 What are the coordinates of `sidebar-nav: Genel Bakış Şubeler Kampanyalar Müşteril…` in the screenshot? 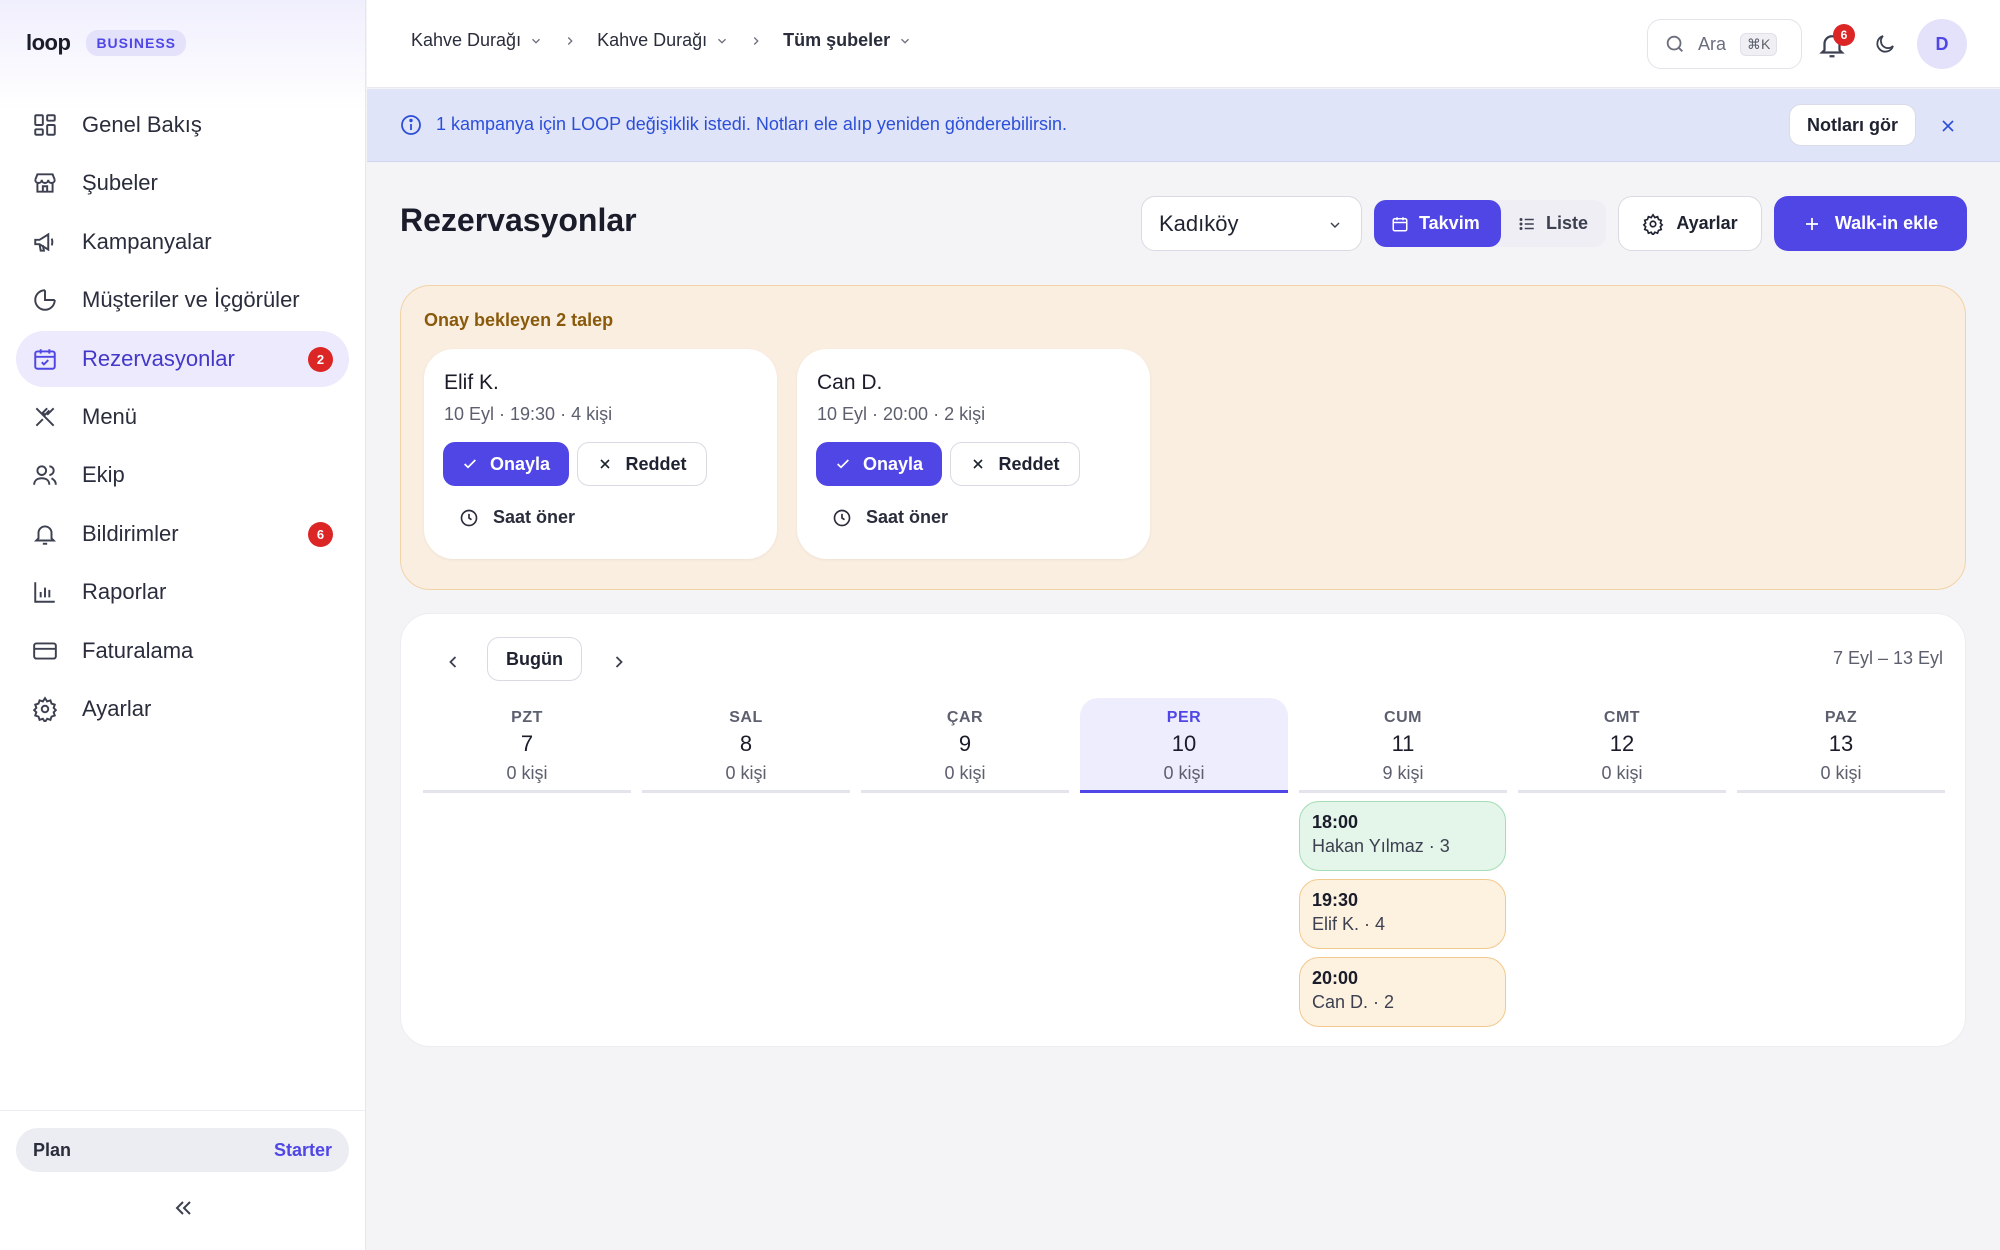 It's located at (182, 418).